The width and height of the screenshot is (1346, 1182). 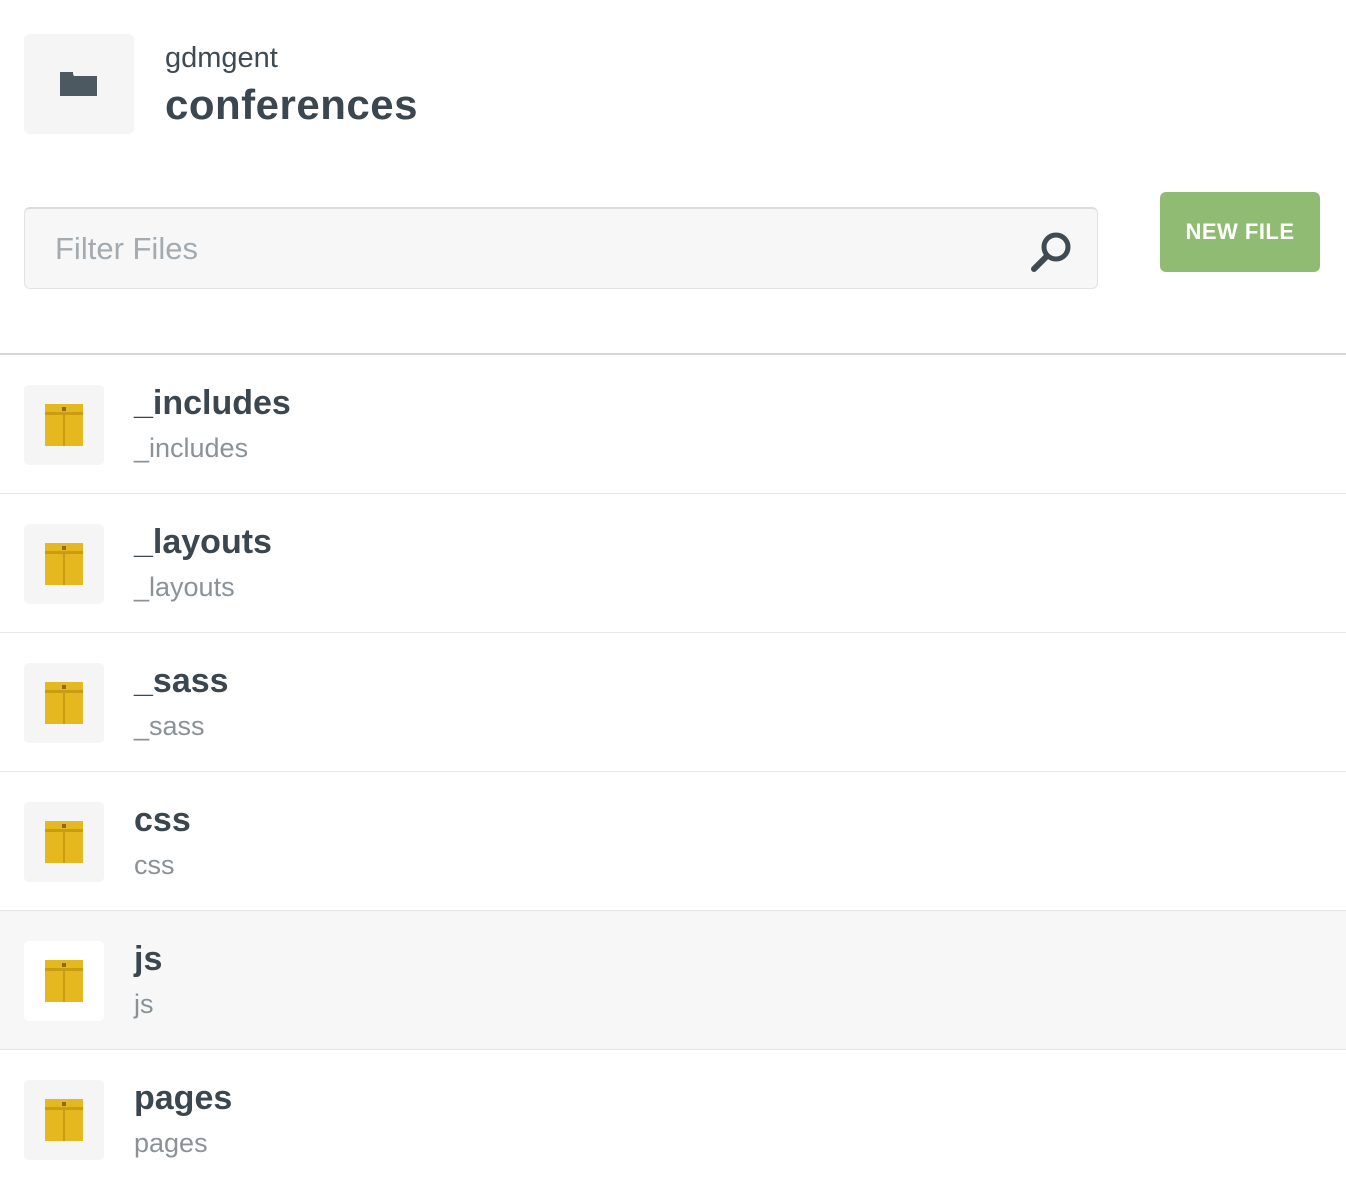 What do you see at coordinates (1052, 252) in the screenshot?
I see `search-icon` at bounding box center [1052, 252].